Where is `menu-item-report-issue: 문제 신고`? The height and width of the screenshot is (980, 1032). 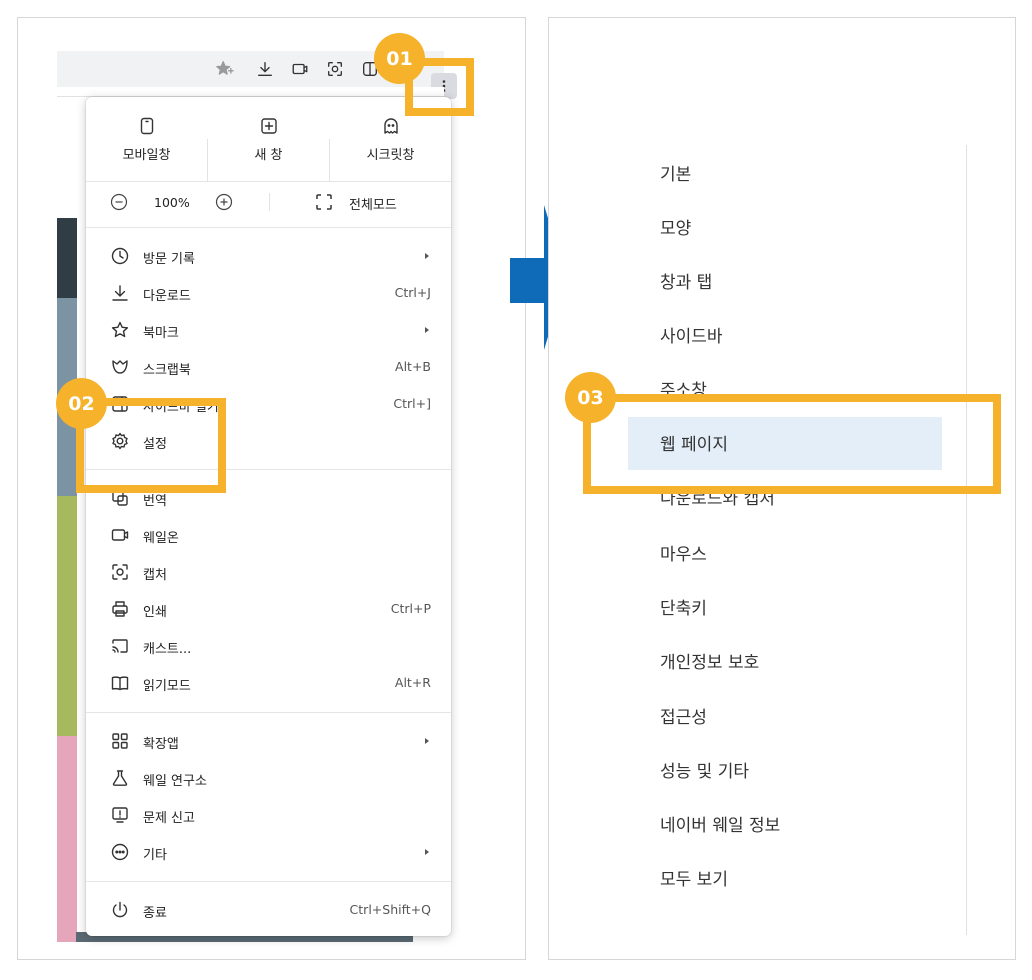 menu-item-report-issue: 문제 신고 is located at coordinates (268, 815).